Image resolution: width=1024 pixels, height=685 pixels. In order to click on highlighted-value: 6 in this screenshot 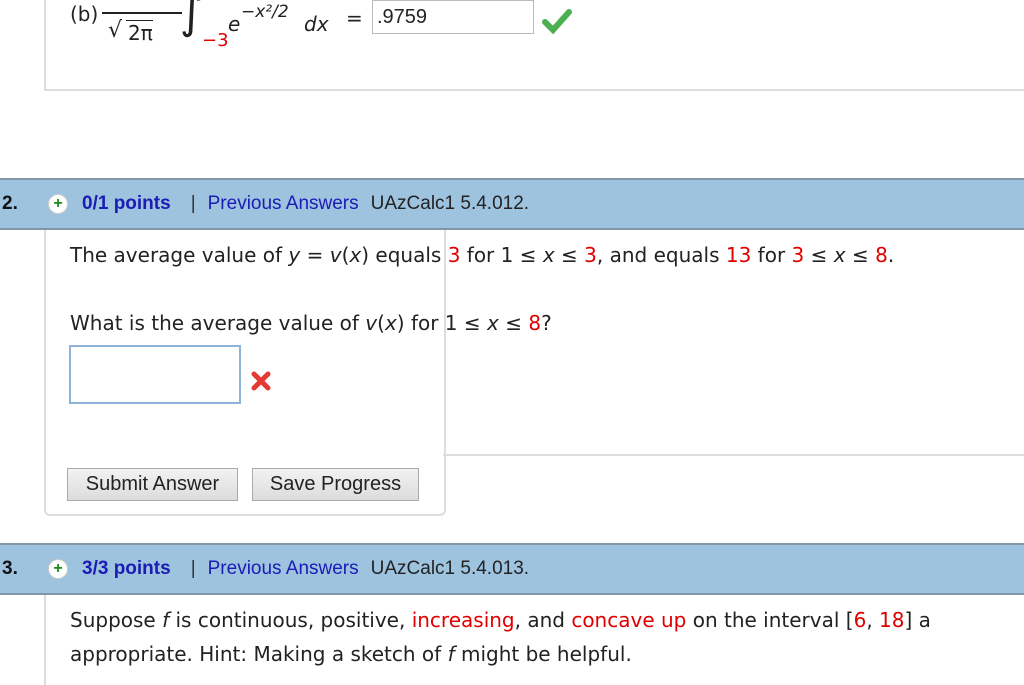, I will do `click(860, 620)`.